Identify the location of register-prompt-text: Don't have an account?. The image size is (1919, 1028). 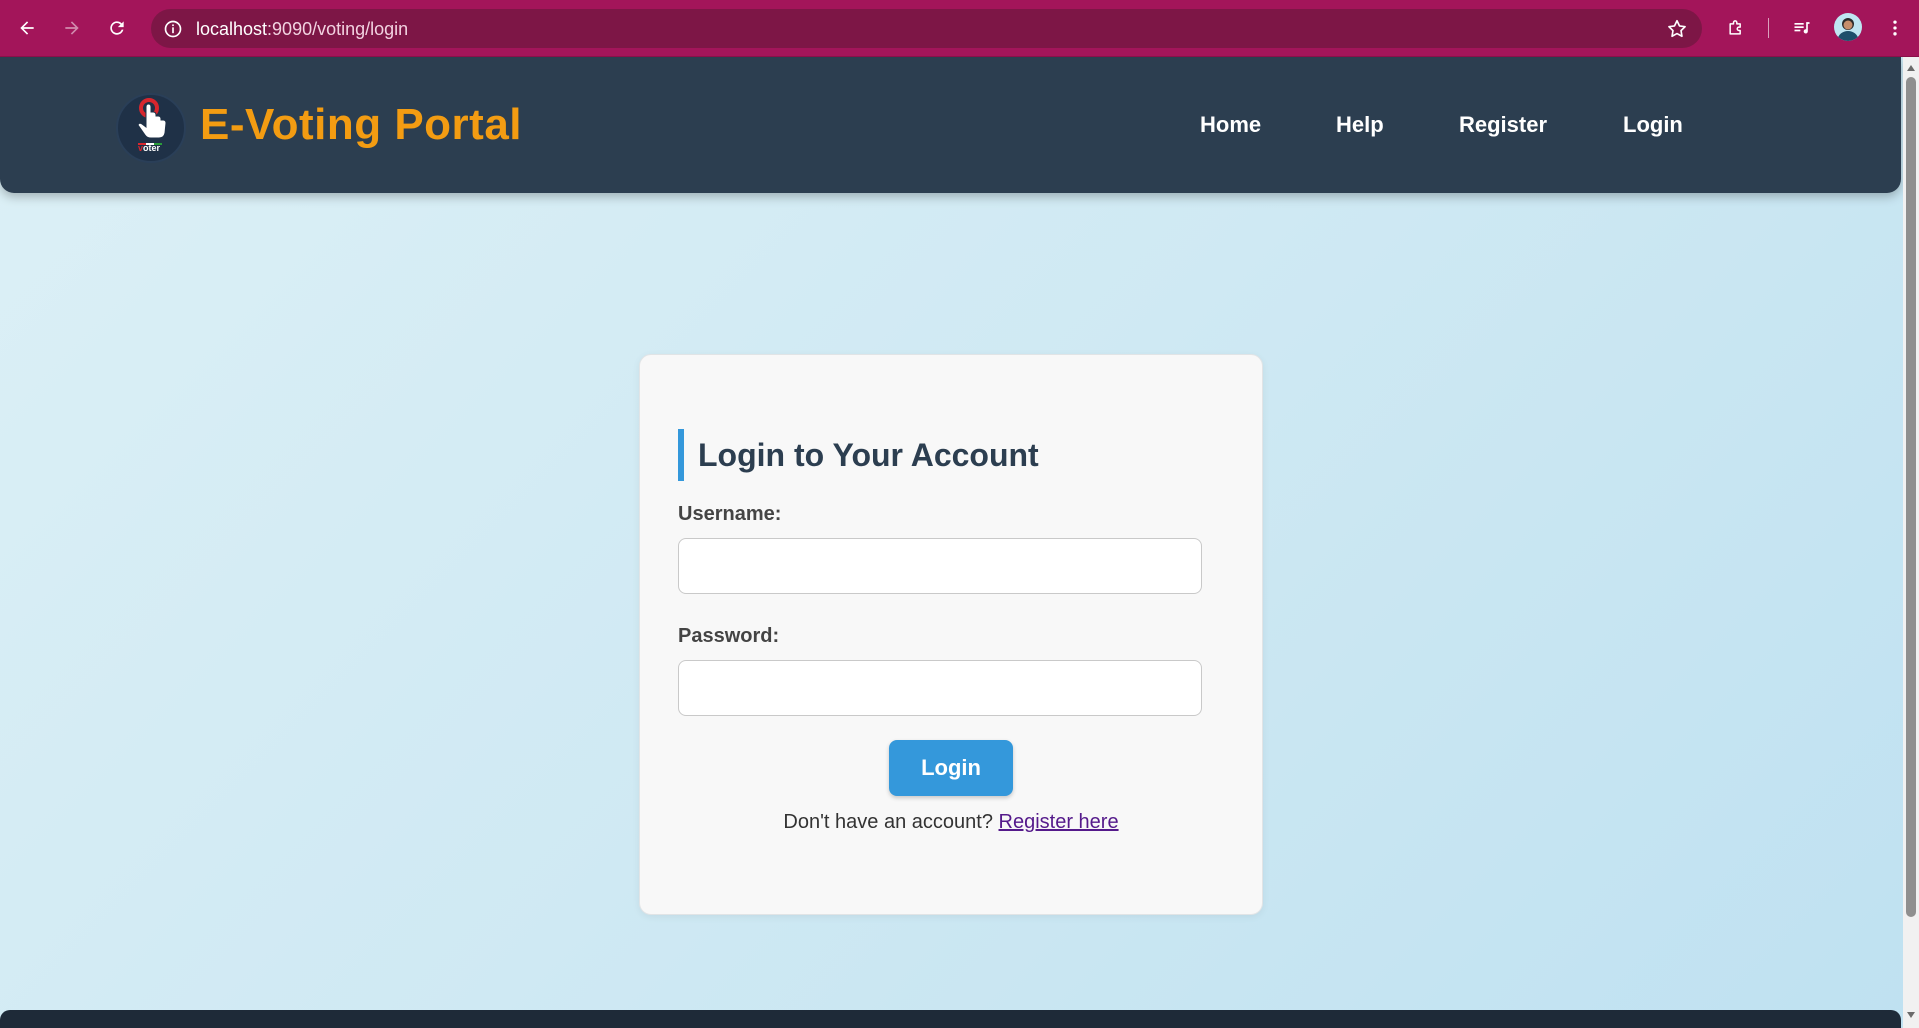
(888, 822).